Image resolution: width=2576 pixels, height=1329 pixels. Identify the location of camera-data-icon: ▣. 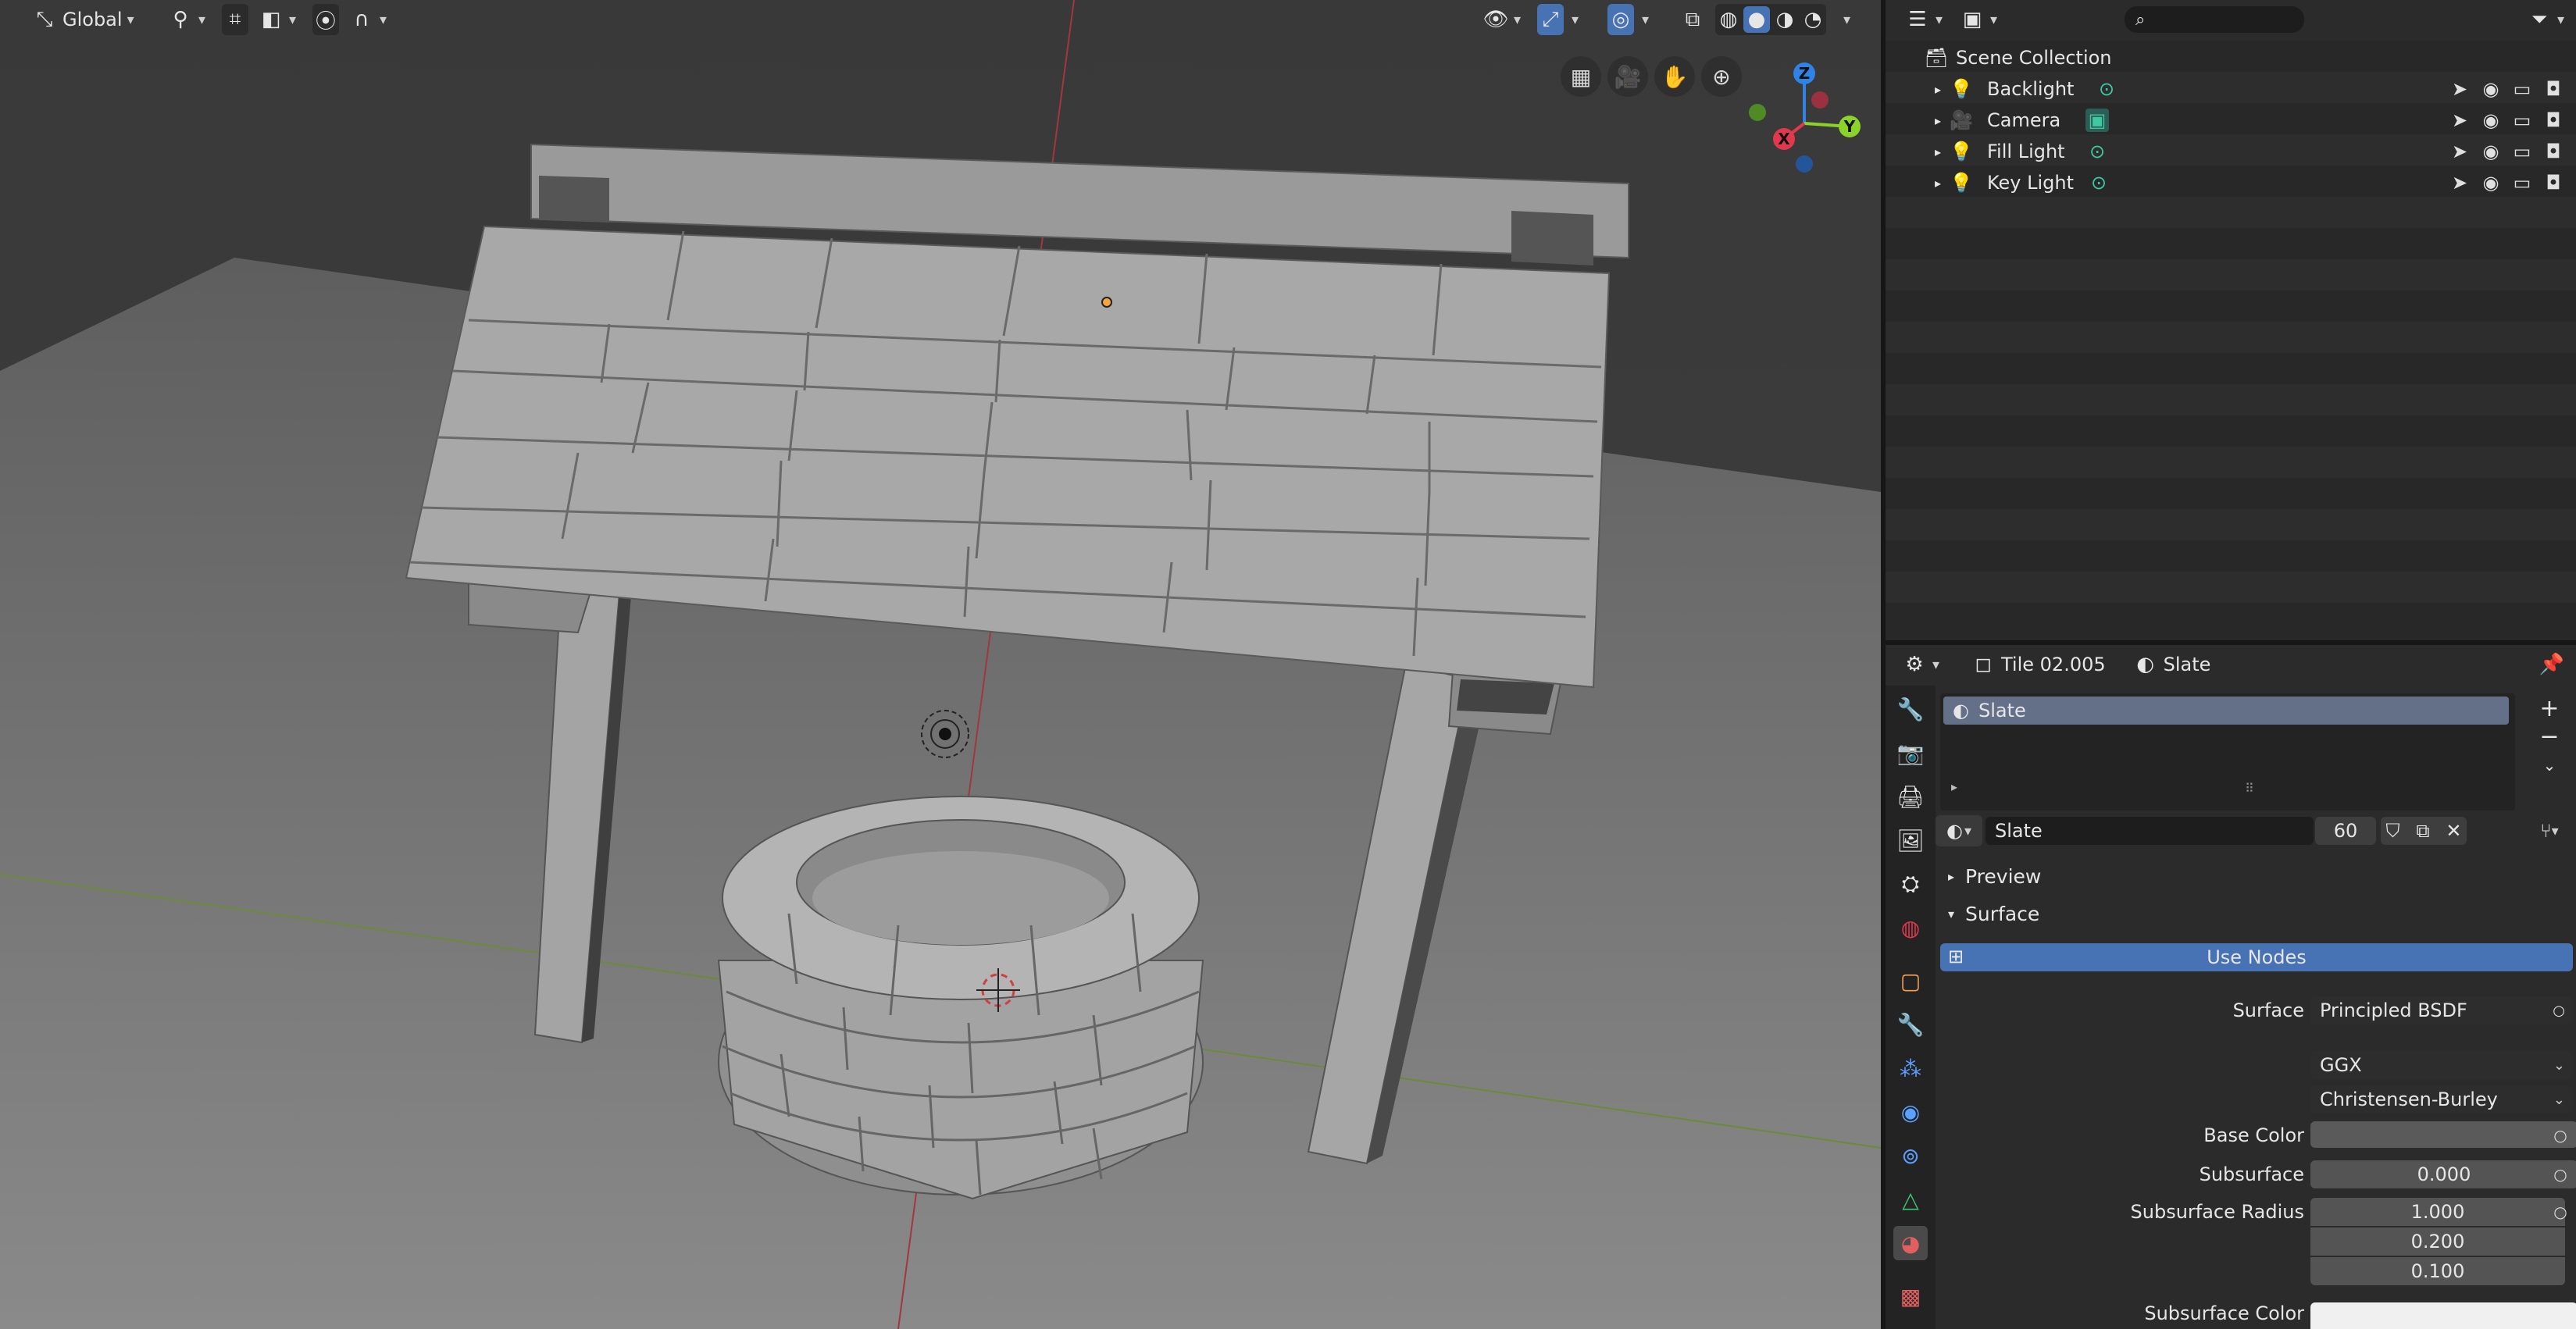
(2097, 121).